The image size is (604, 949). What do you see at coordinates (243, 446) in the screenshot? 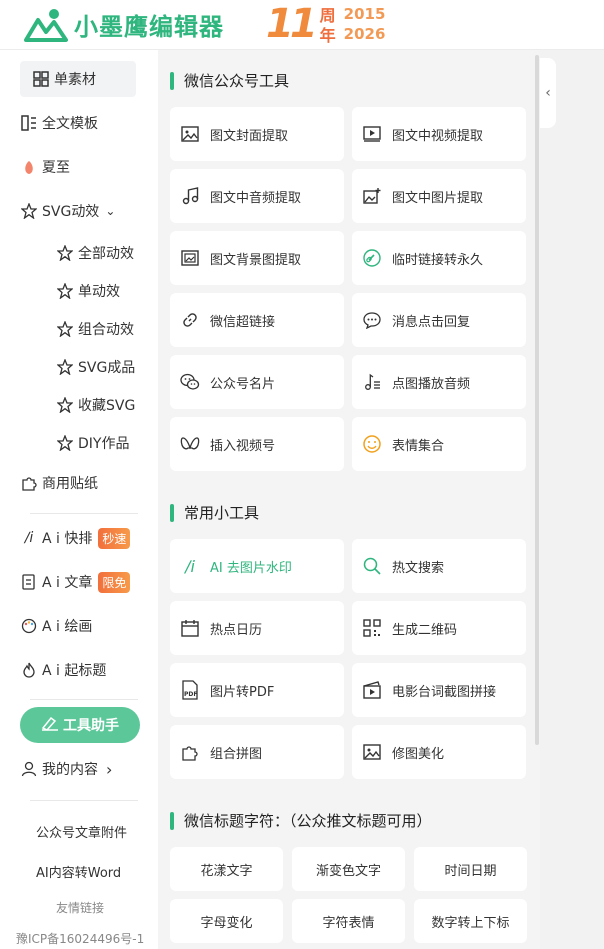
I see `tool-label: 插入视频号` at bounding box center [243, 446].